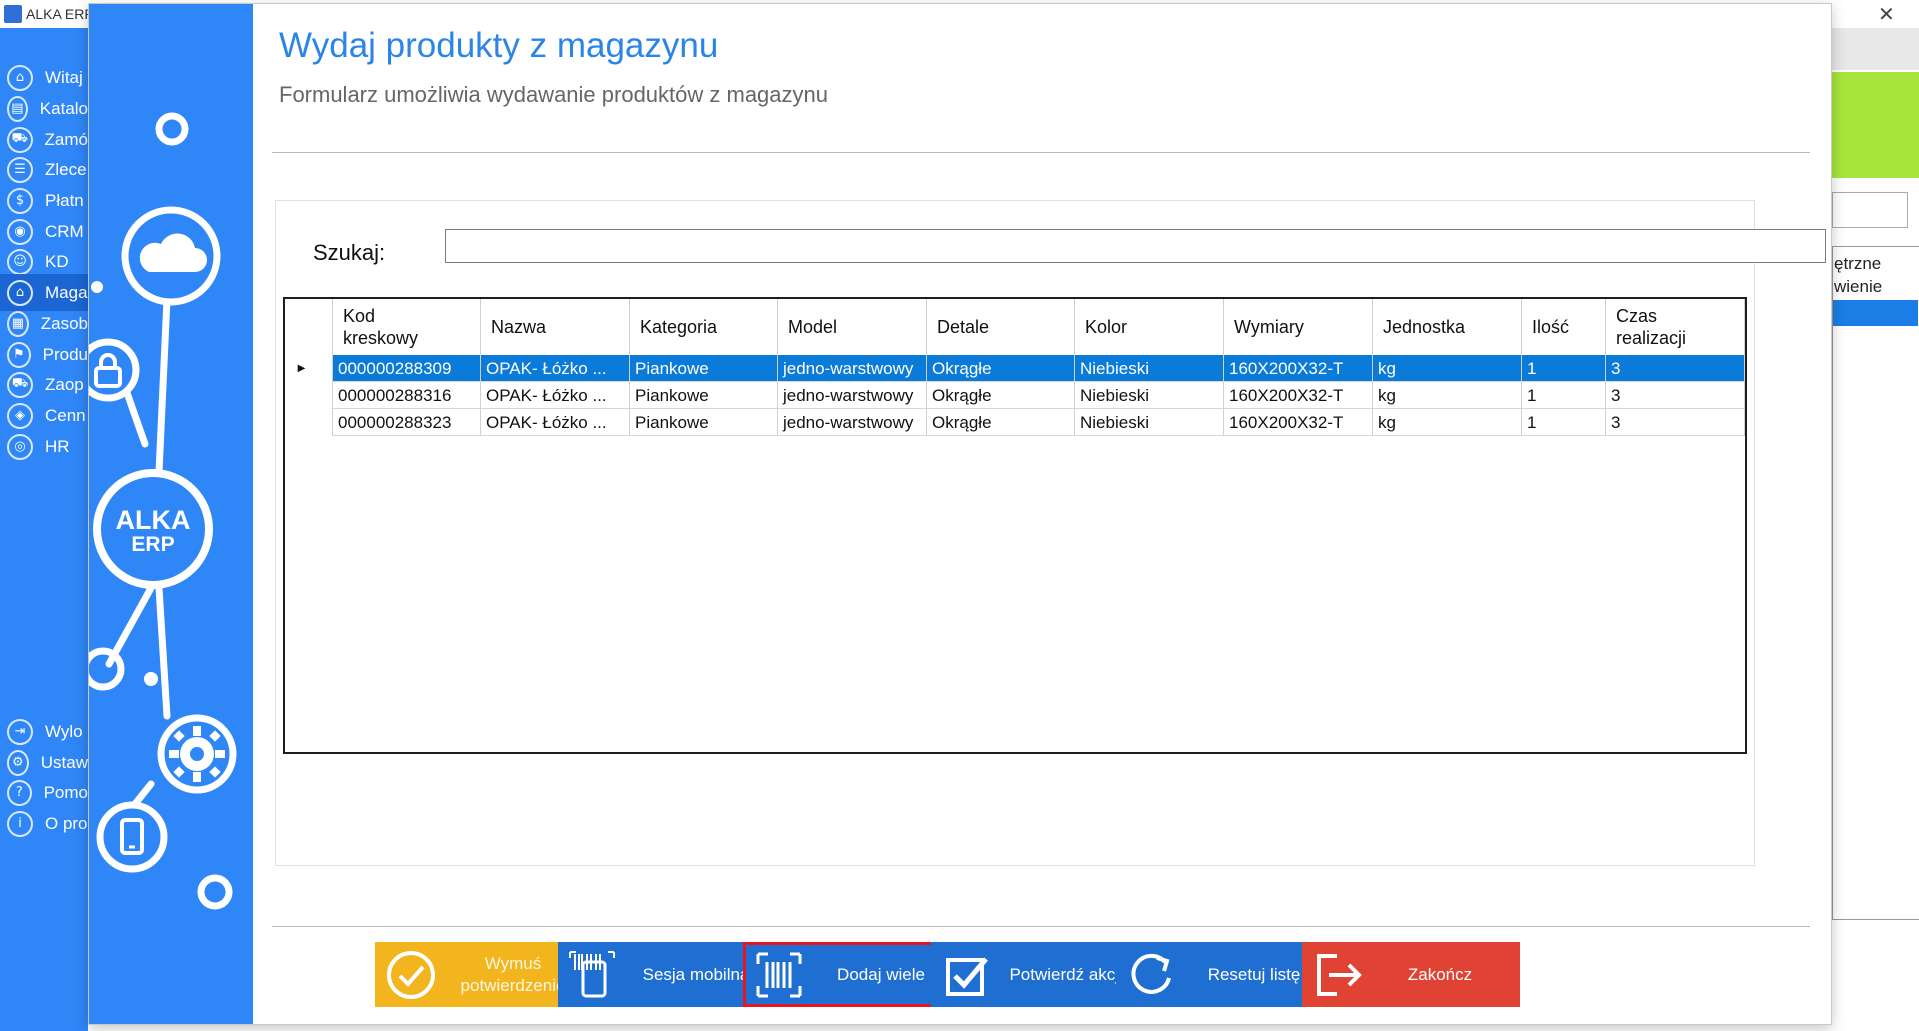  Describe the element at coordinates (64, 200) in the screenshot. I see `sidebar-item-label: Płatn` at that location.